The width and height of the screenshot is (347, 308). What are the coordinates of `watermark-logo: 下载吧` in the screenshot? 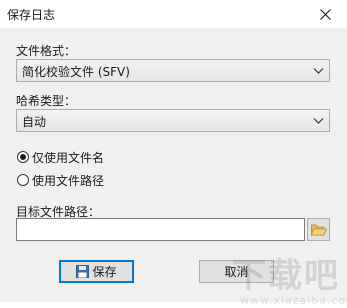 It's located at (286, 276).